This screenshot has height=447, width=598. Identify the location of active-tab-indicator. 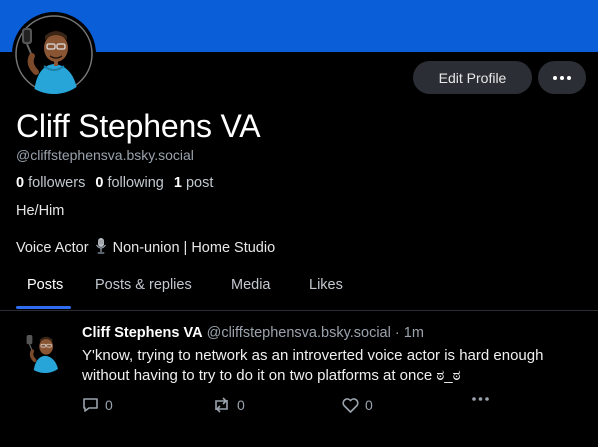
(43, 307).